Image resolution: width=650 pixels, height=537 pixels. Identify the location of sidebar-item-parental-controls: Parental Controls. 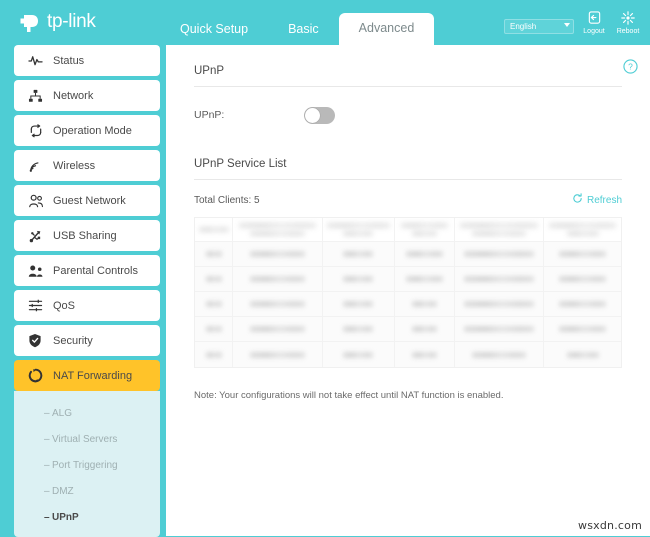
(87, 270).